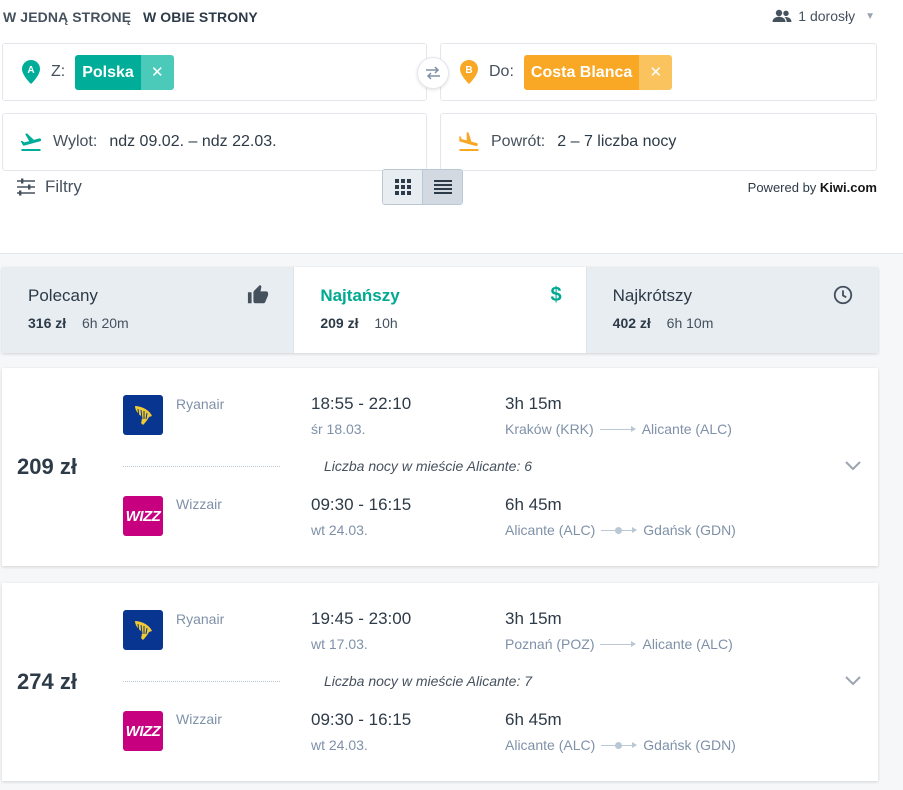 The height and width of the screenshot is (790, 903). Describe the element at coordinates (731, 310) in the screenshot. I see `tab-shortest: Najkrótszy 402 zł 6h 10m` at that location.